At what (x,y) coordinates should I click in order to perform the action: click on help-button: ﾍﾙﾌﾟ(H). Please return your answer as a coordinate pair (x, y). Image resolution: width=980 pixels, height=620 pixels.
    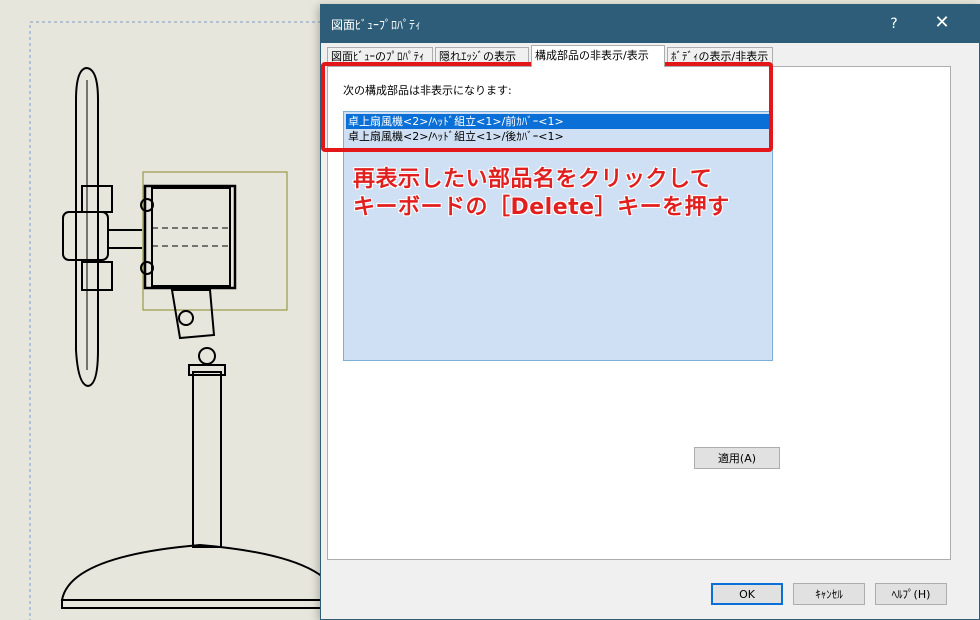
    Looking at the image, I should click on (911, 594).